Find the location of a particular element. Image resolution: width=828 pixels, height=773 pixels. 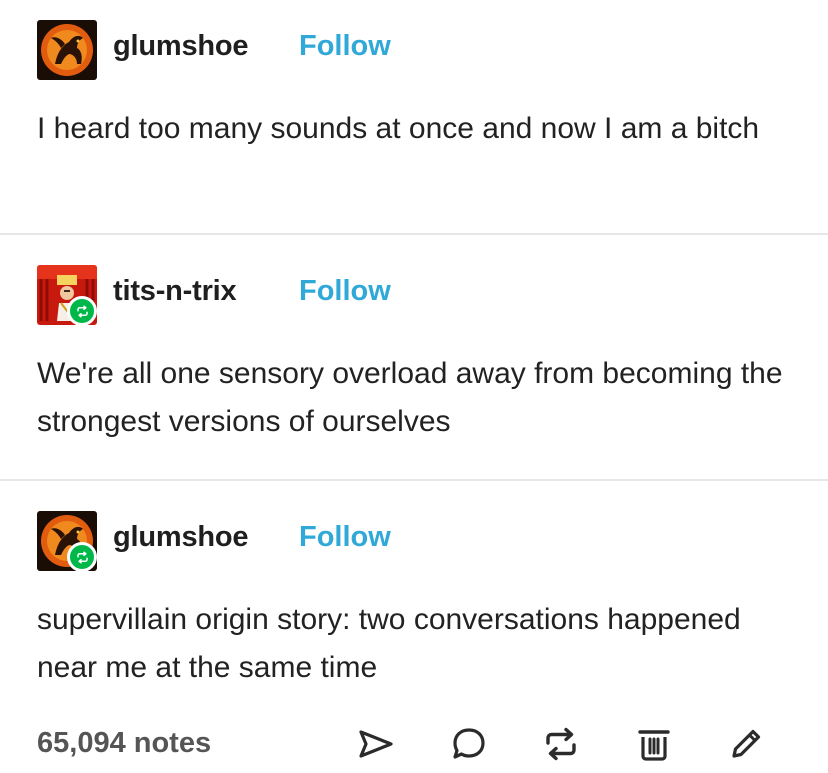

griffin-avatar-image is located at coordinates (67, 50).